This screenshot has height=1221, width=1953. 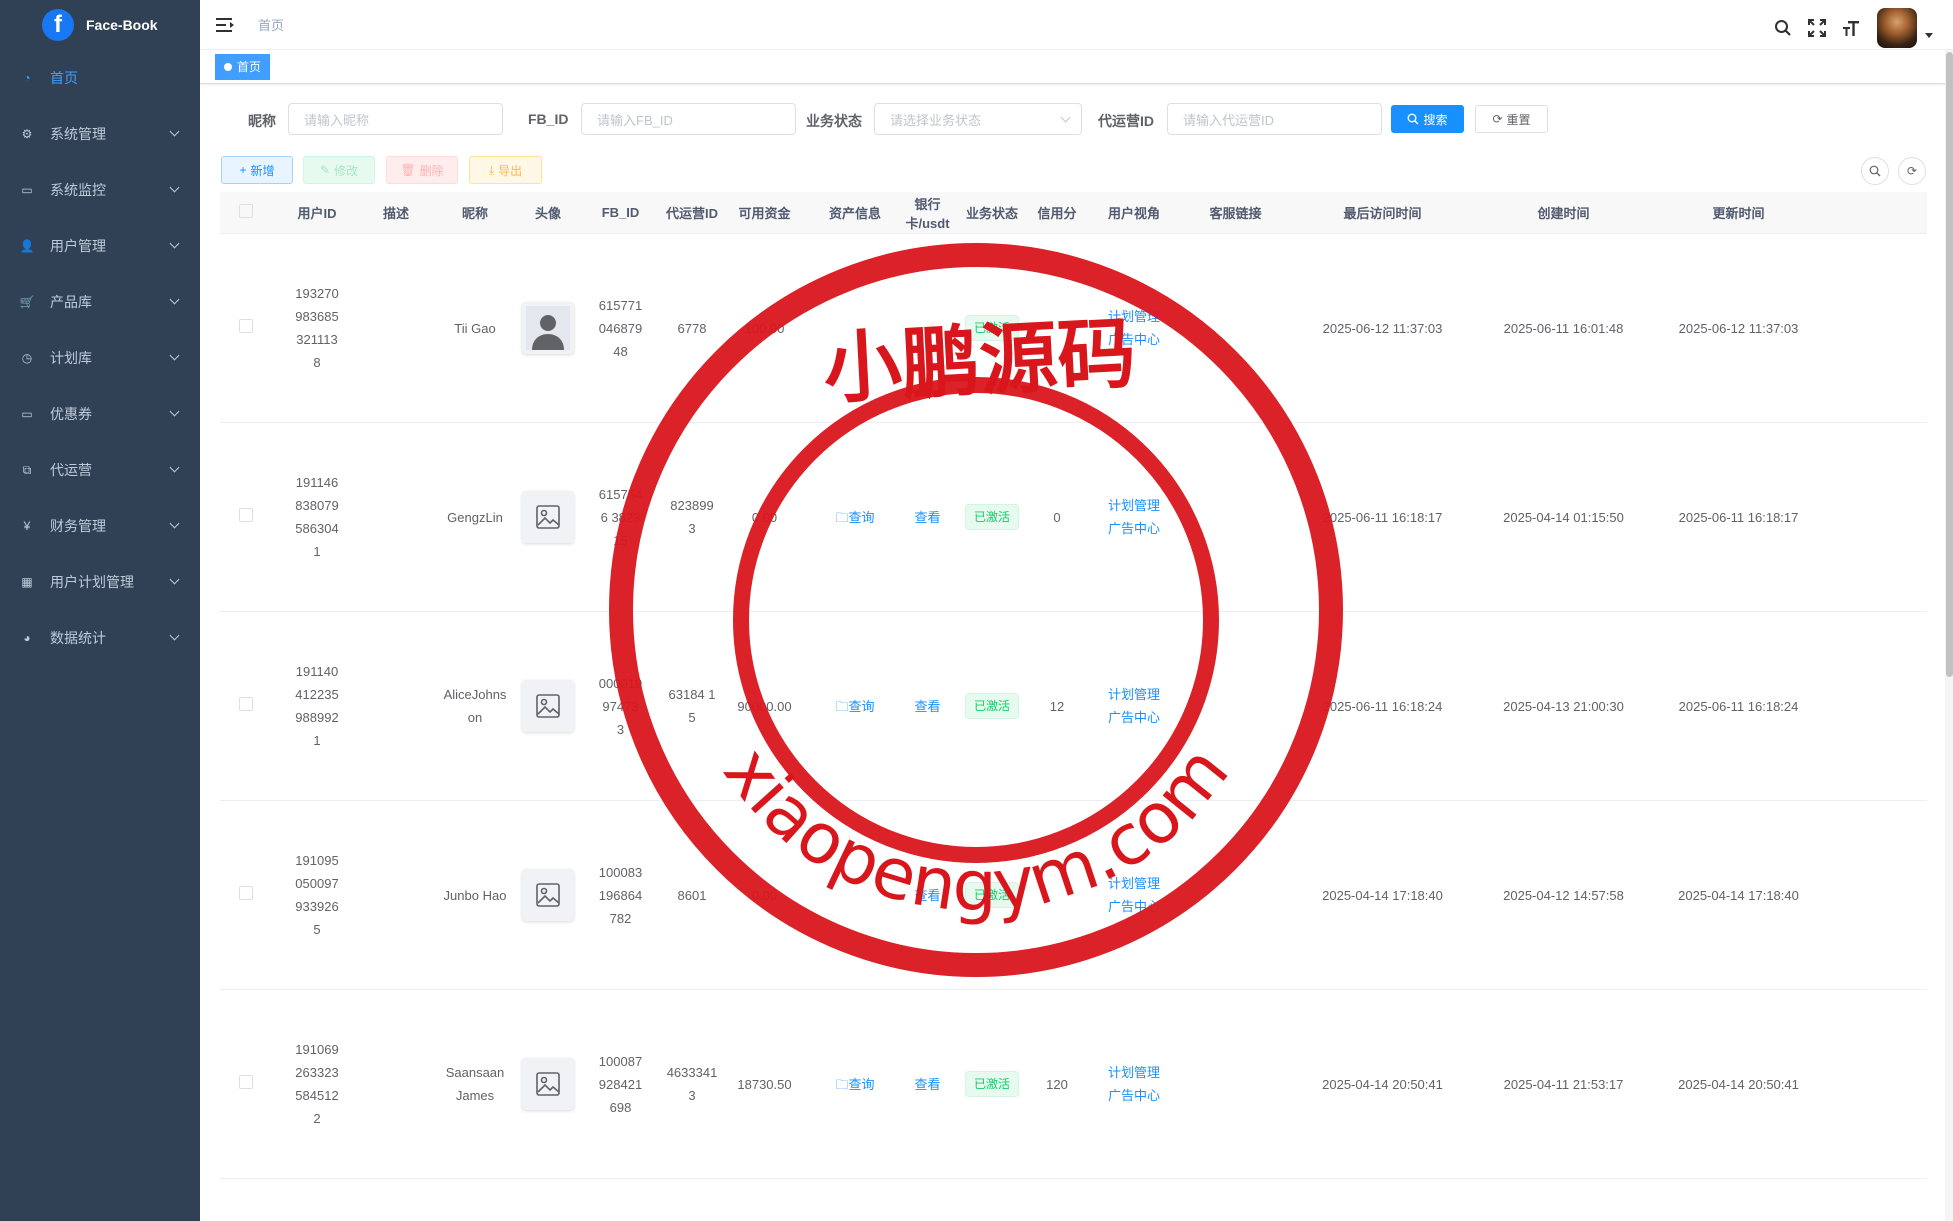 I want to click on sidebar-item-label: 系统监控, so click(x=78, y=190).